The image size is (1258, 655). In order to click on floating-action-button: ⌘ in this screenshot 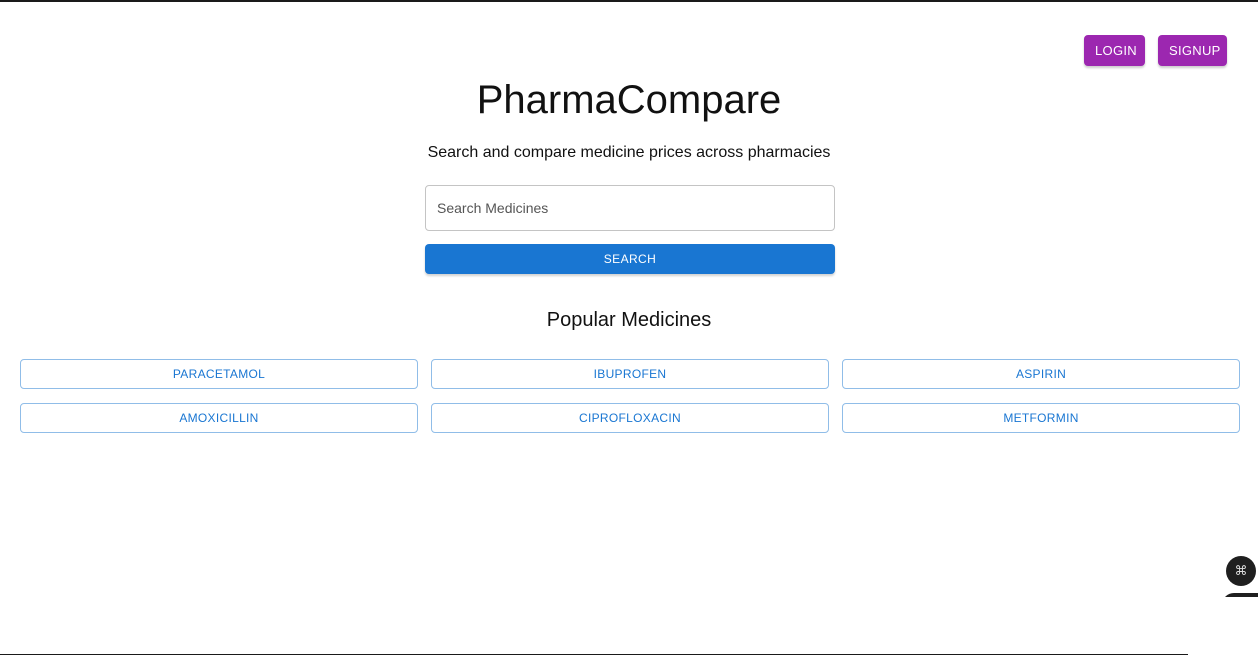, I will do `click(1241, 571)`.